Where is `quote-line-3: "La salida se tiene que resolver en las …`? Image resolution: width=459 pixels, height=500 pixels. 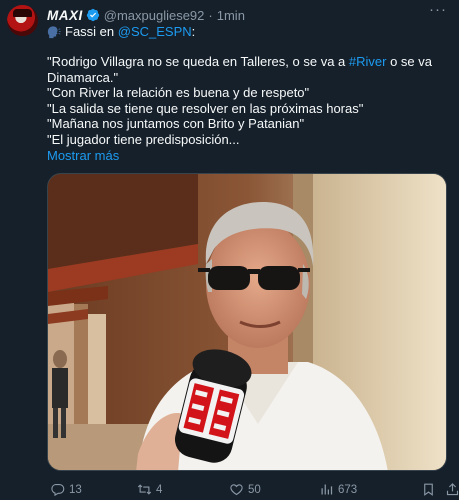 quote-line-3: "La salida se tiene que resolver en las … is located at coordinates (205, 108).